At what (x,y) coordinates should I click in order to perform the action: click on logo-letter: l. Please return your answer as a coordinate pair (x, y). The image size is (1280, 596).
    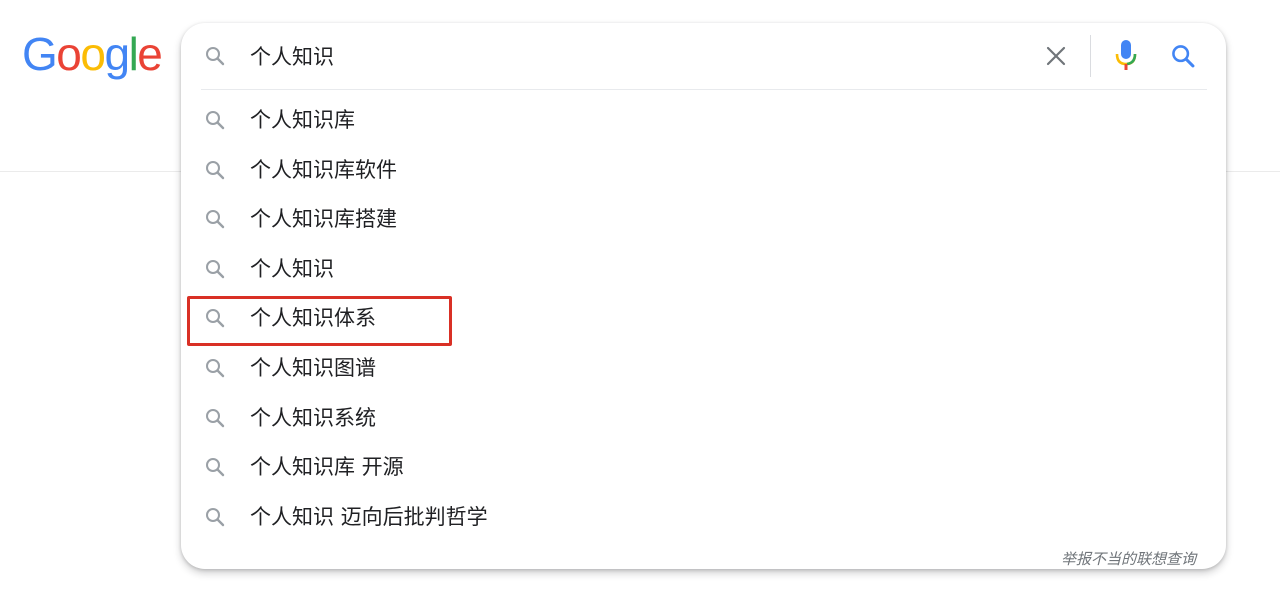
    Looking at the image, I should click on (133, 54).